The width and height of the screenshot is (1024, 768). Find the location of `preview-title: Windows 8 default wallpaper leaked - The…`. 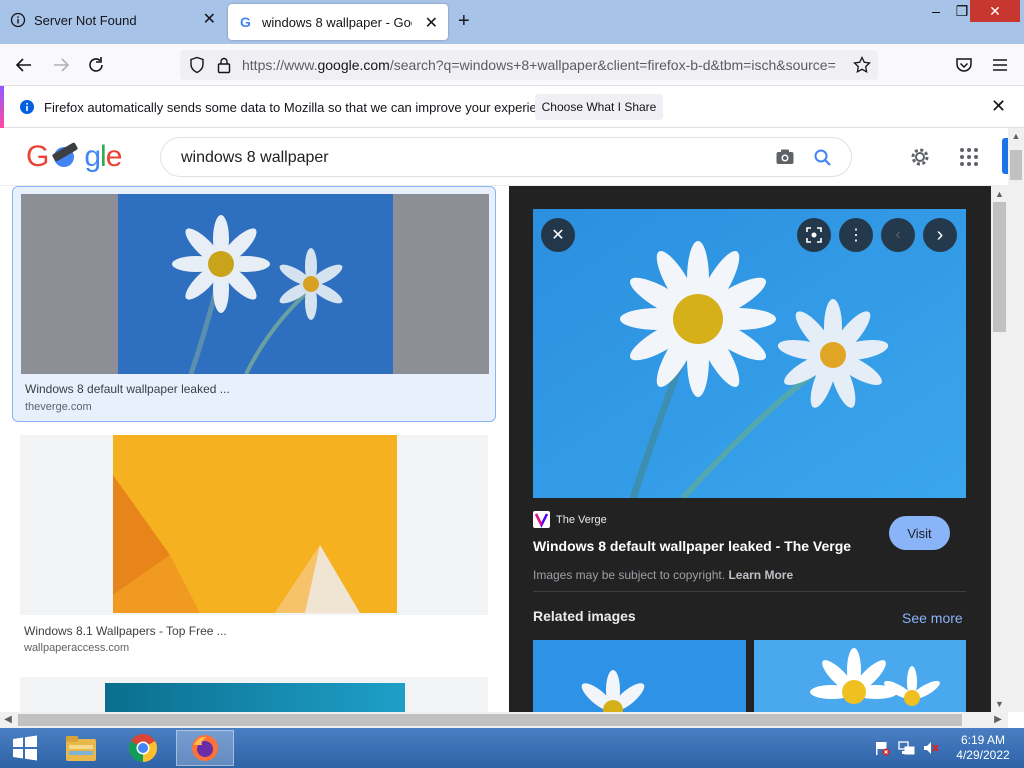

preview-title: Windows 8 default wallpaper leaked - The… is located at coordinates (692, 546).